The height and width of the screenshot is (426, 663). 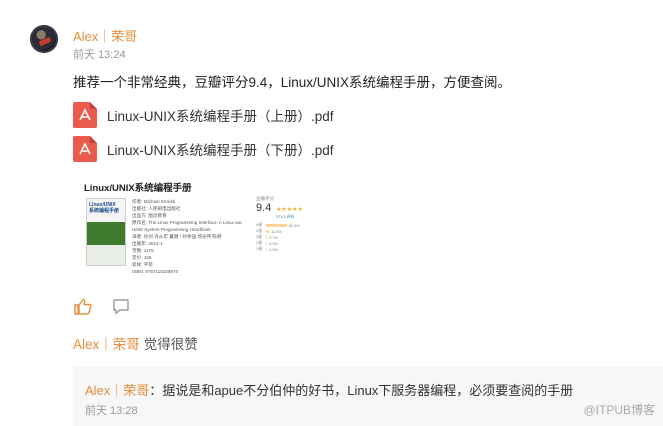 I want to click on comment-text: 据说是和apue不分伯仲的好书，Linux下服务器编程，必须要查阅的手册, so click(x=368, y=390).